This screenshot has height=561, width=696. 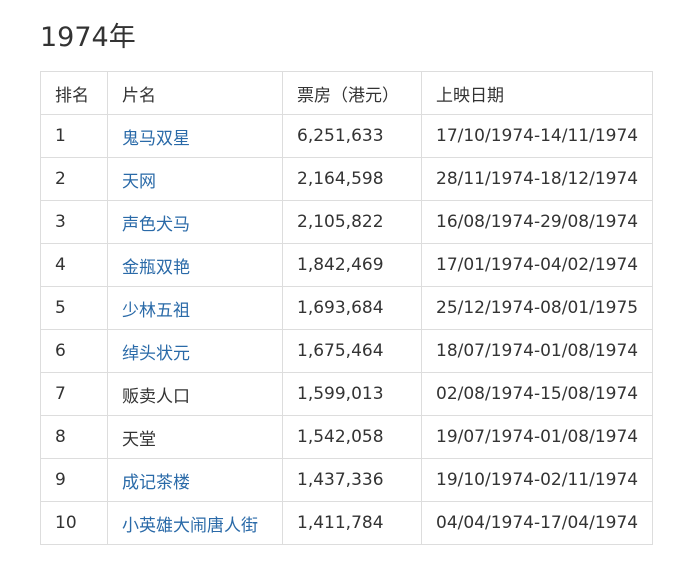 I want to click on film-title-link: 成记茶楼, so click(x=156, y=483).